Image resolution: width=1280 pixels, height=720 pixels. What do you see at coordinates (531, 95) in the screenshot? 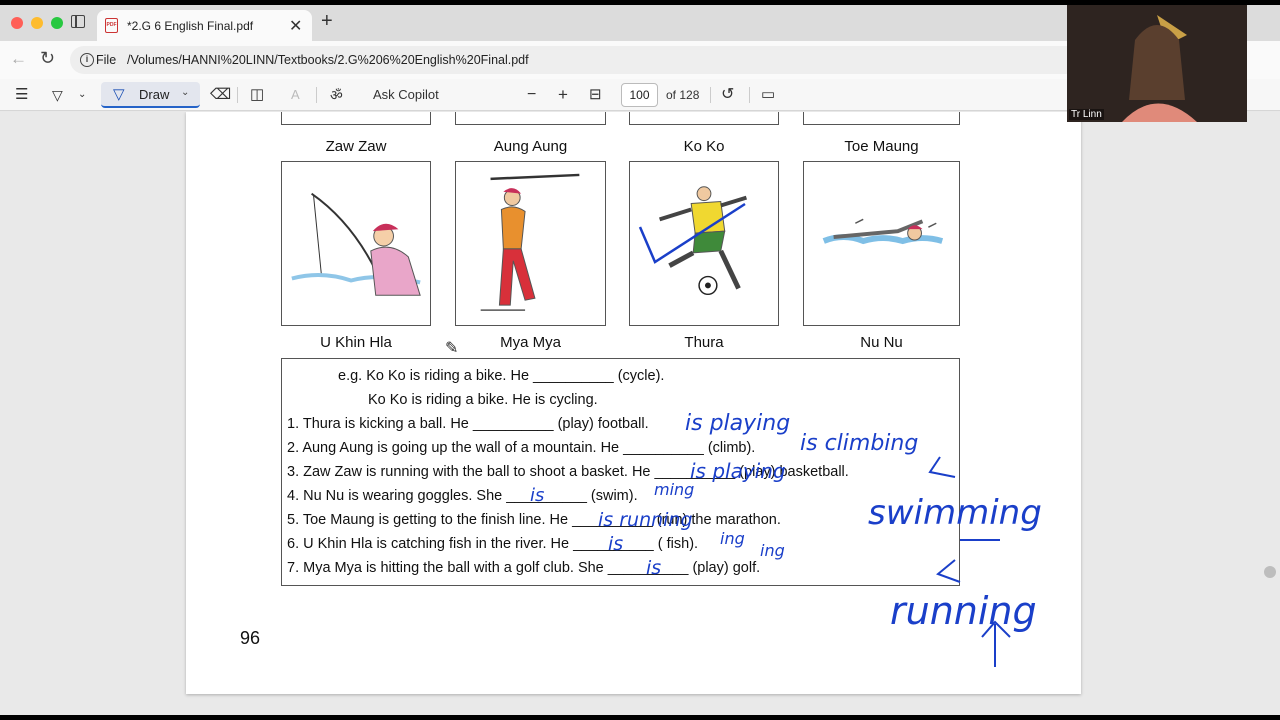
I see `zoom-out-button: −` at bounding box center [531, 95].